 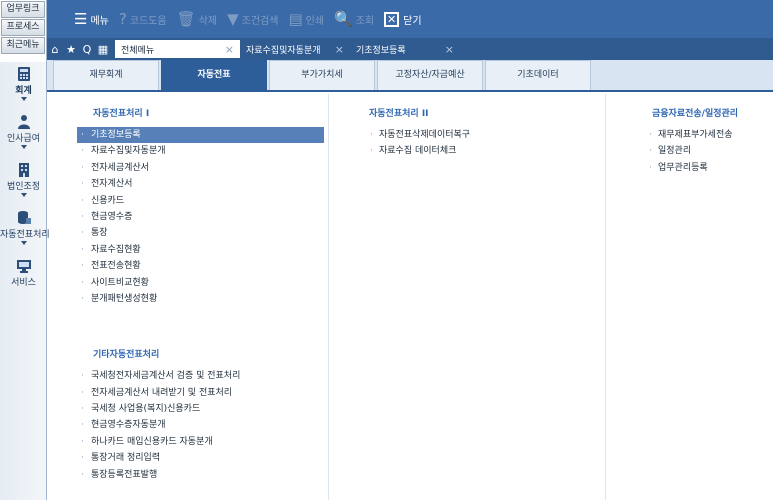 What do you see at coordinates (315, 21) in the screenshot?
I see `print-label: 인쇄` at bounding box center [315, 21].